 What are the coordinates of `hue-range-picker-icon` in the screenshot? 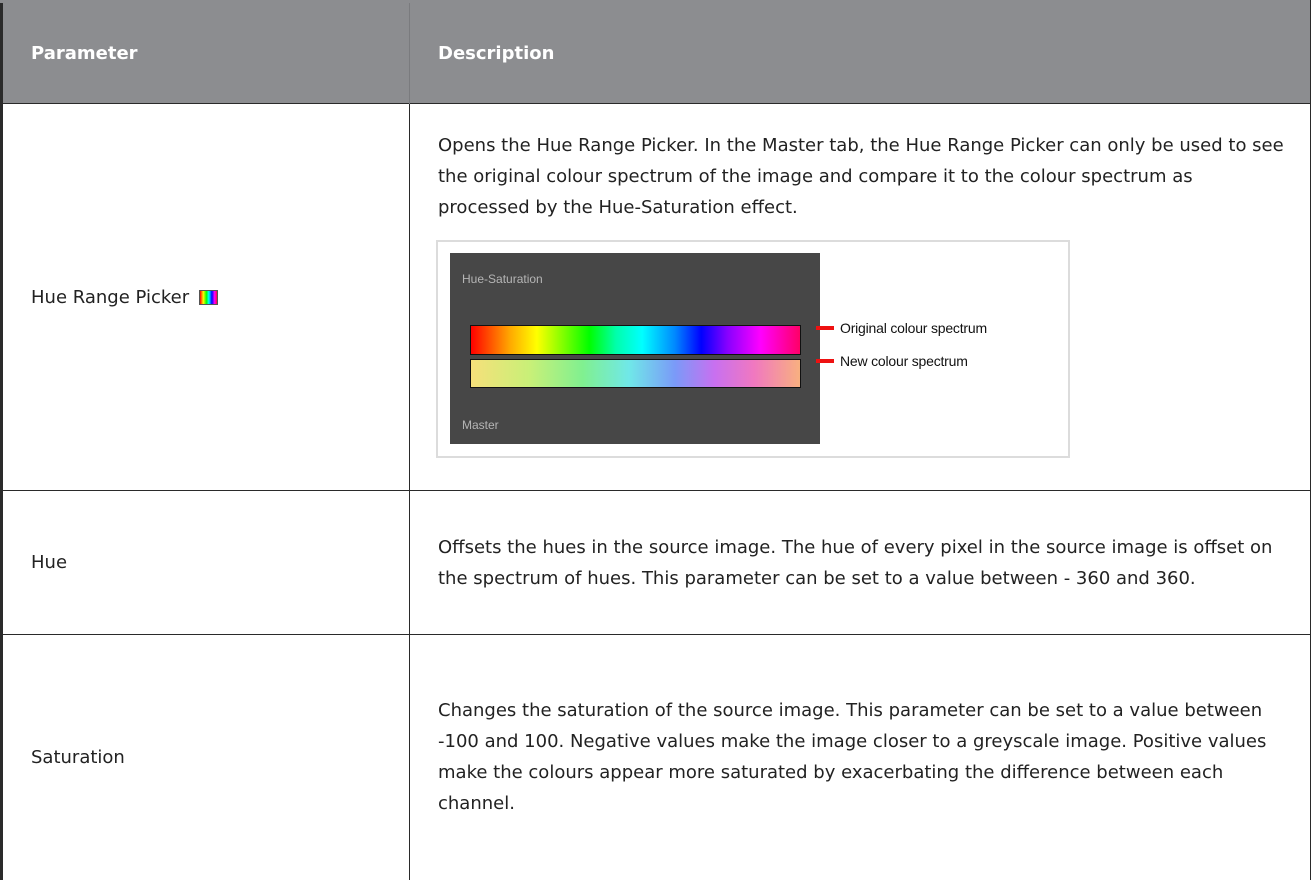 It's located at (208, 297).